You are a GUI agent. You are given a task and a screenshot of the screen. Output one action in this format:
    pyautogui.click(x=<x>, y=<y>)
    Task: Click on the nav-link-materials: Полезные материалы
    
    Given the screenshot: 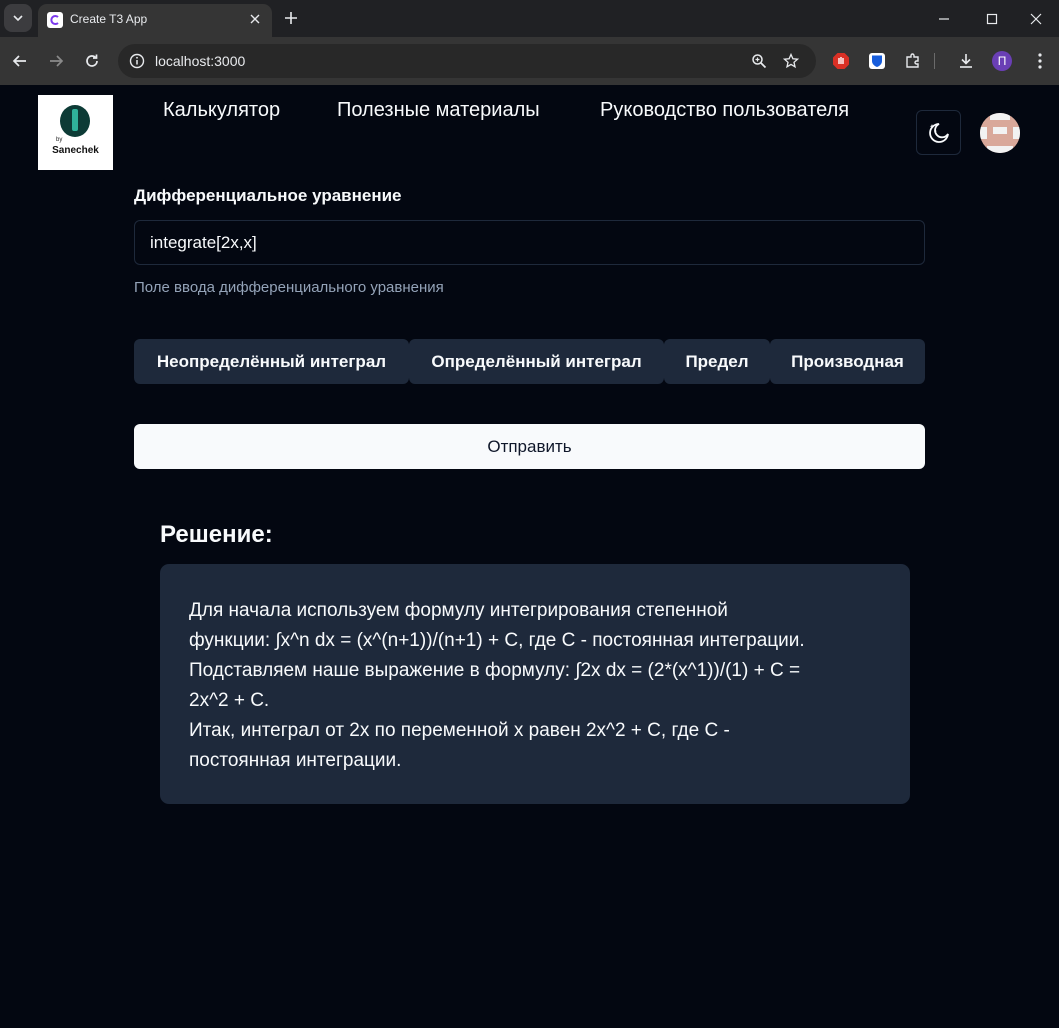 What is the action you would take?
    pyautogui.click(x=438, y=110)
    